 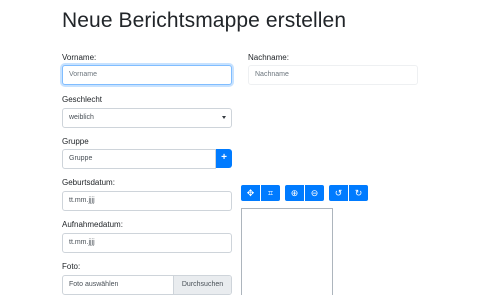 I want to click on gruppe-label: Gruppe, so click(x=75, y=141).